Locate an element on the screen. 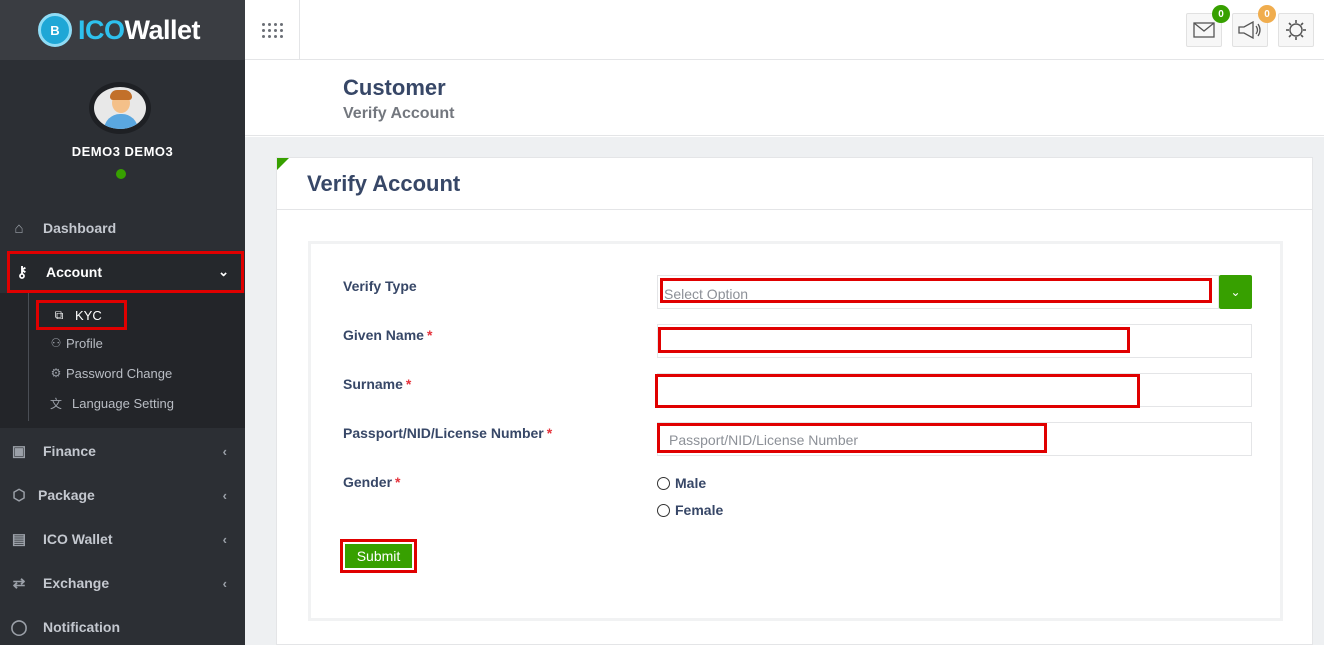 This screenshot has width=1324, height=645. verify-type-label: Verify Type is located at coordinates (380, 286).